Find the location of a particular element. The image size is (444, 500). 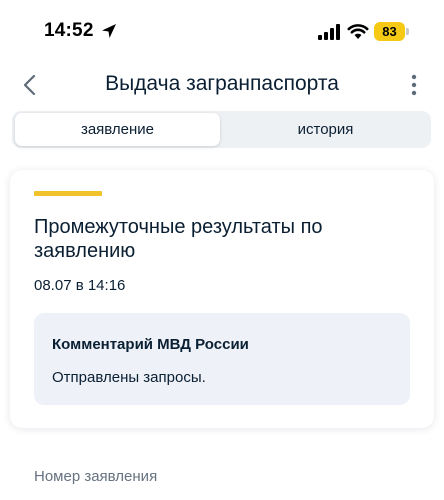

card-title: Промежуточные результаты по заявлению is located at coordinates (178, 239).